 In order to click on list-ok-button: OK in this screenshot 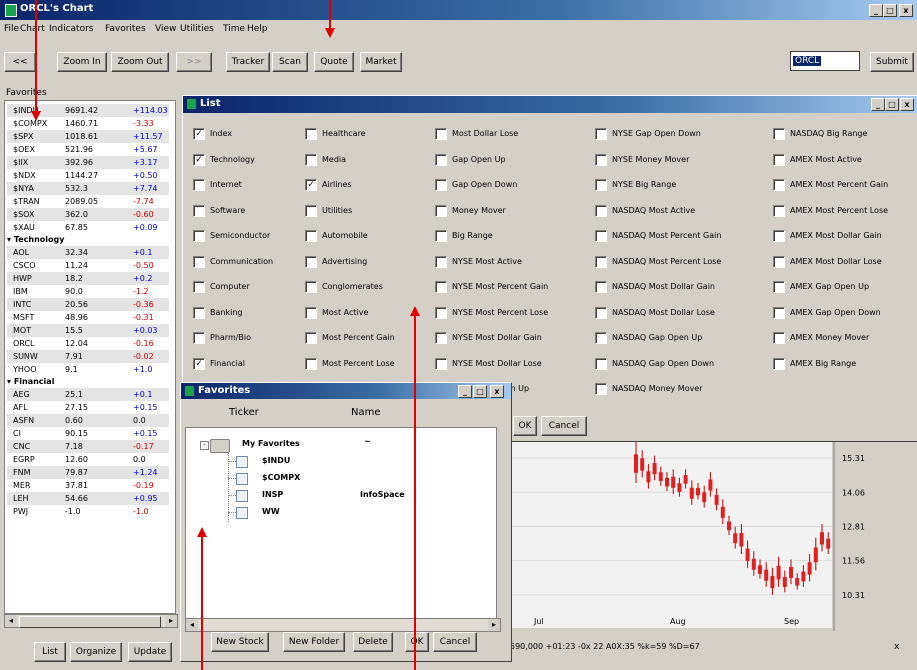, I will do `click(525, 426)`.